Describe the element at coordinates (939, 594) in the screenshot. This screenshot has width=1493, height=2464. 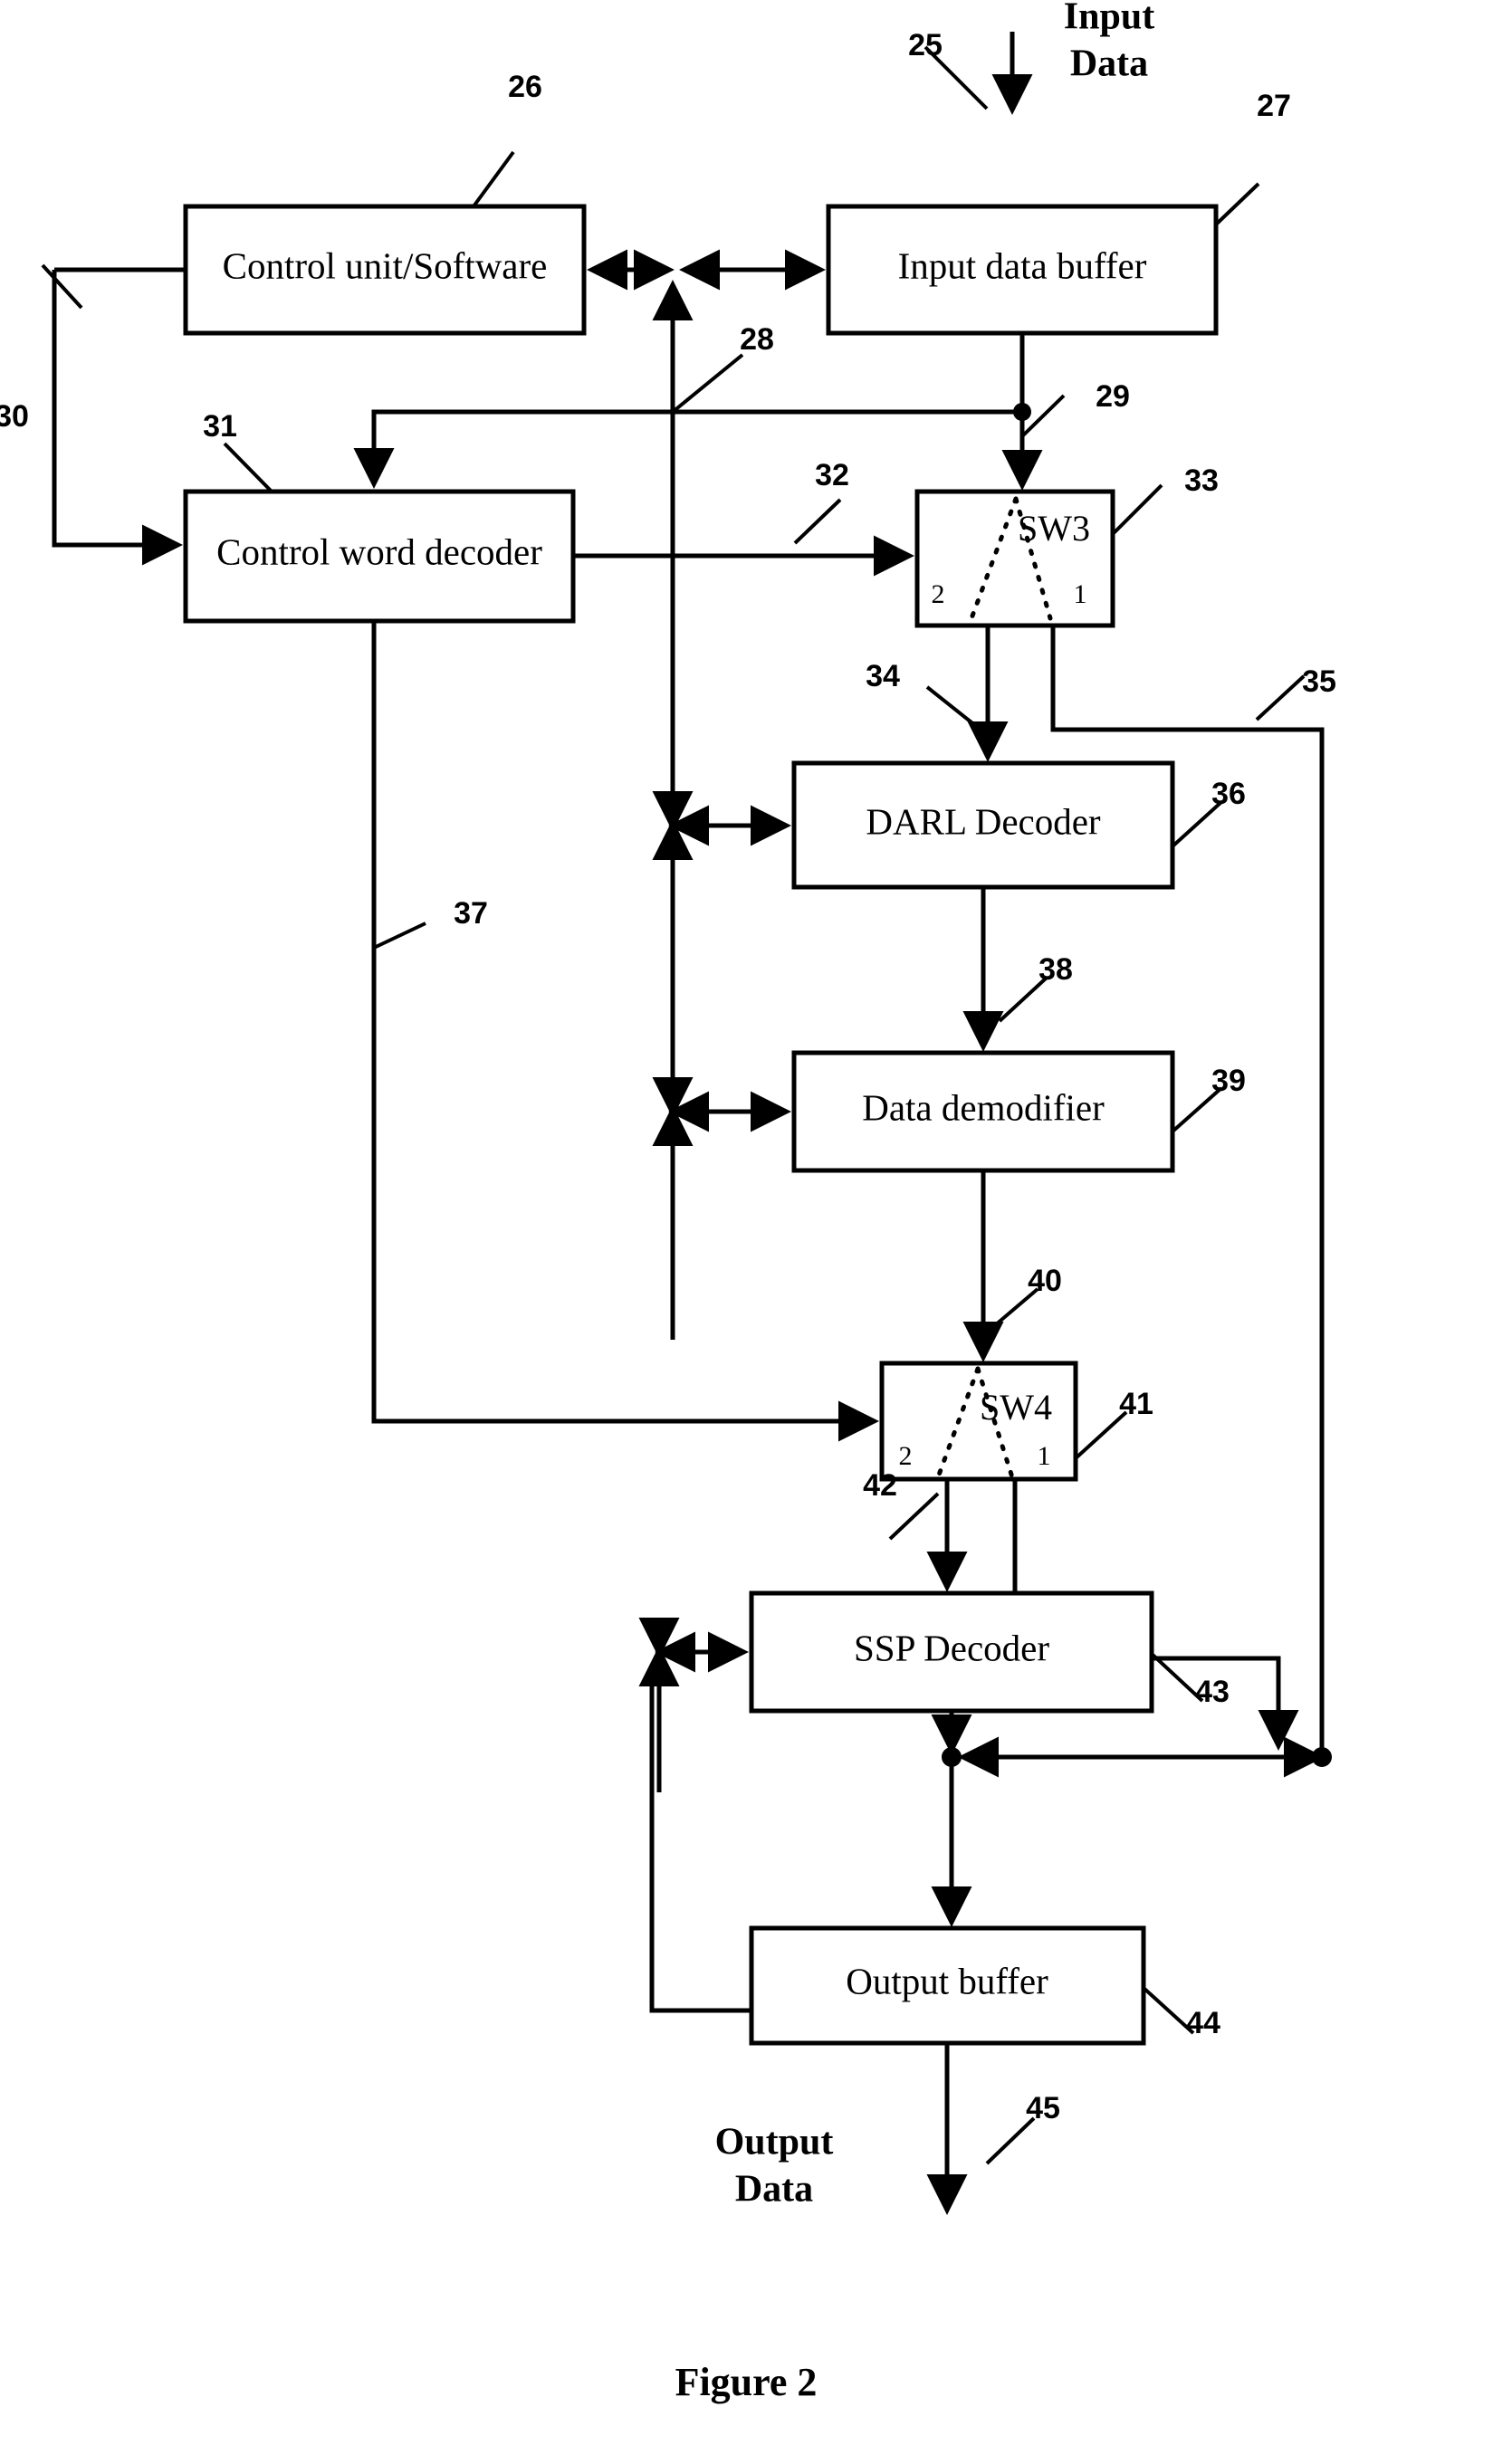
I see `sw3-port-2-label: 2` at that location.